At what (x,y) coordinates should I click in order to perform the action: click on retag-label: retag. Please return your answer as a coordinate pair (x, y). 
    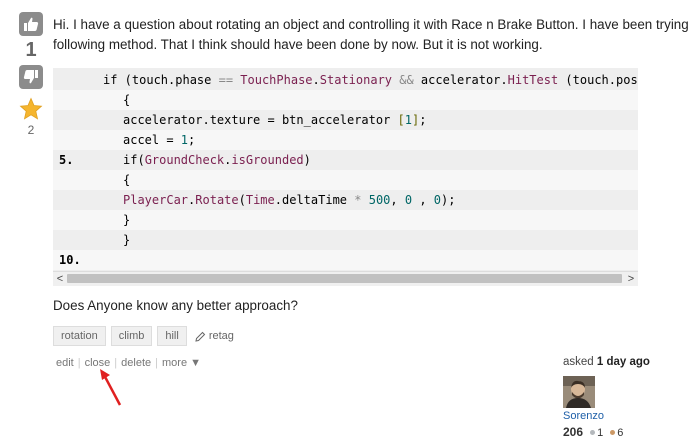
    Looking at the image, I should click on (221, 336).